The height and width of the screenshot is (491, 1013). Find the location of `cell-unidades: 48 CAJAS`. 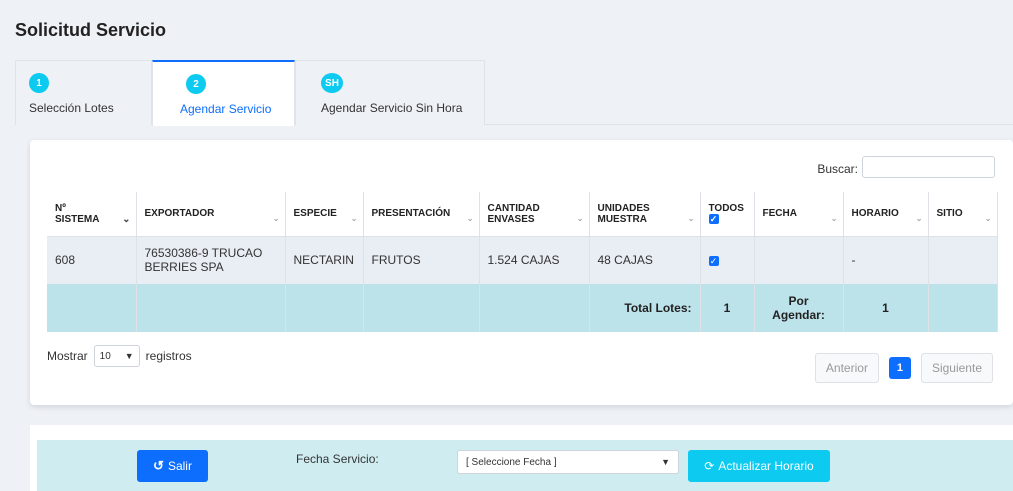

cell-unidades: 48 CAJAS is located at coordinates (645, 260).